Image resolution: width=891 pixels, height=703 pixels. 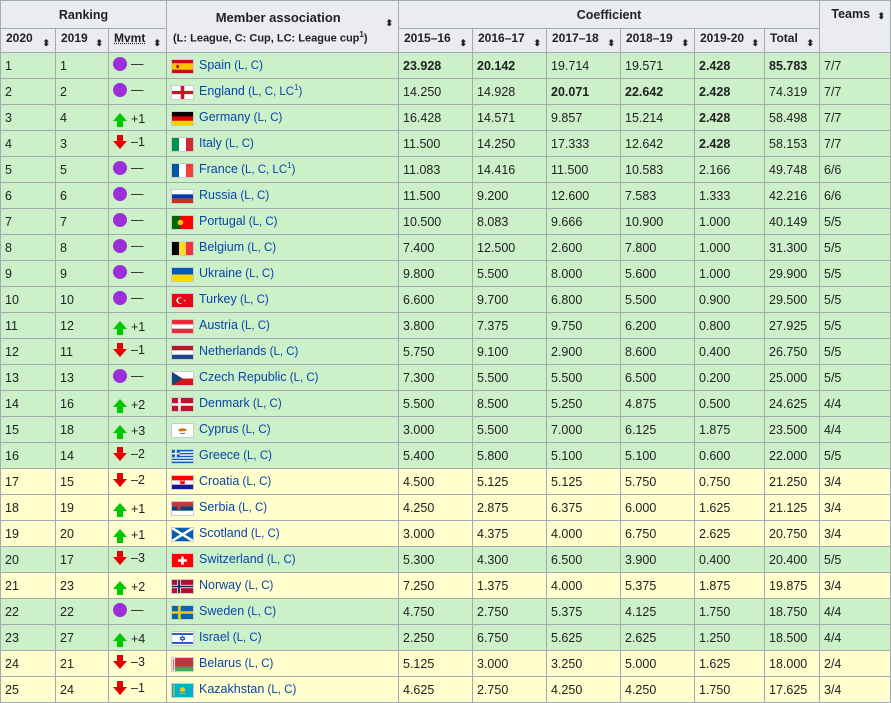 What do you see at coordinates (28, 40) in the screenshot?
I see `col-2020-header: 2020 ⬍` at bounding box center [28, 40].